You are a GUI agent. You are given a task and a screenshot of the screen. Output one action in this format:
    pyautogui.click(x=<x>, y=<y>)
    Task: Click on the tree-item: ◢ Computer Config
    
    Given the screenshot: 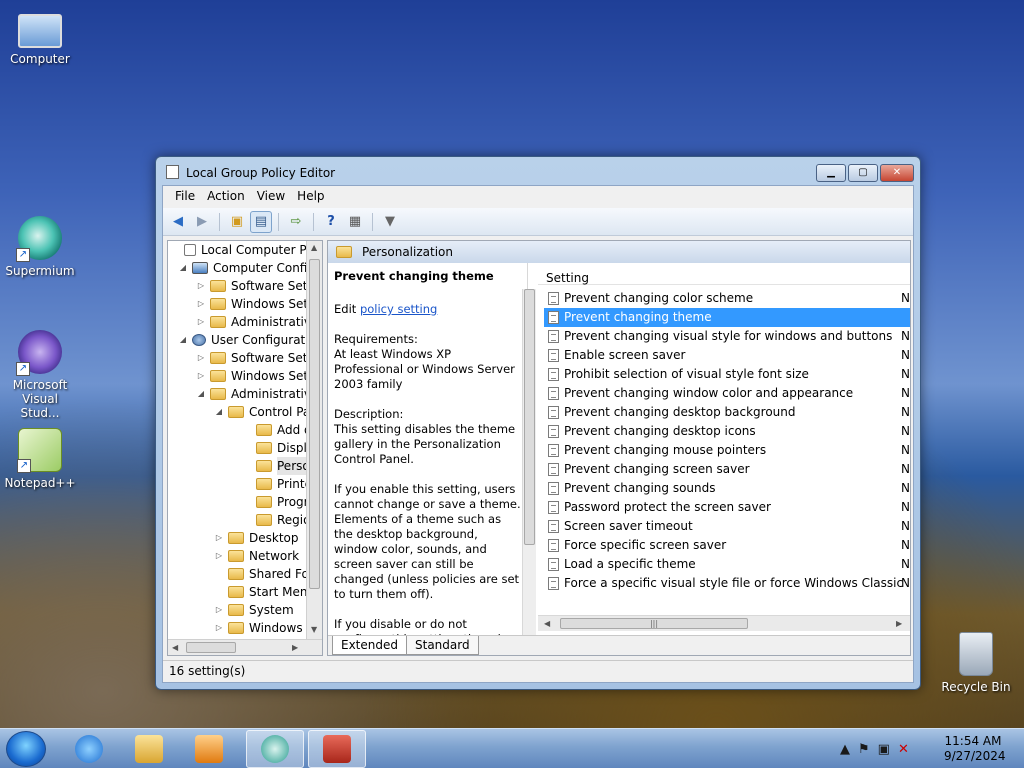 What is the action you would take?
    pyautogui.click(x=246, y=268)
    